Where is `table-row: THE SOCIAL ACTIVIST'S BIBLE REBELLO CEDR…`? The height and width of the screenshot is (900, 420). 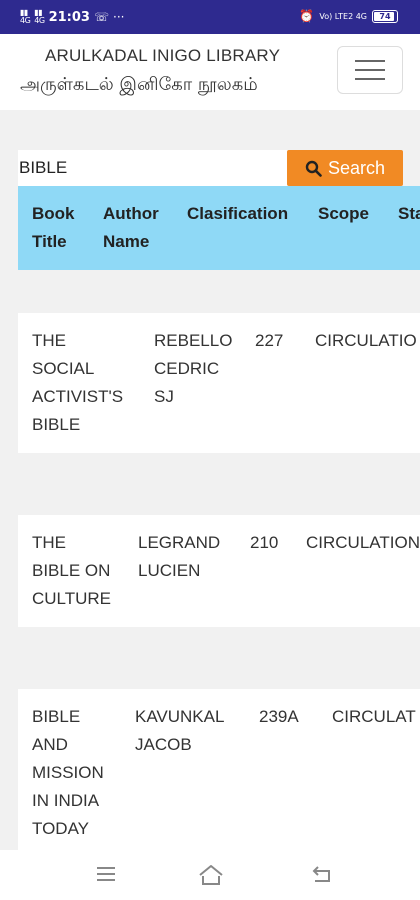 table-row: THE SOCIAL ACTIVIST'S BIBLE REBELLO CEDR… is located at coordinates (219, 383).